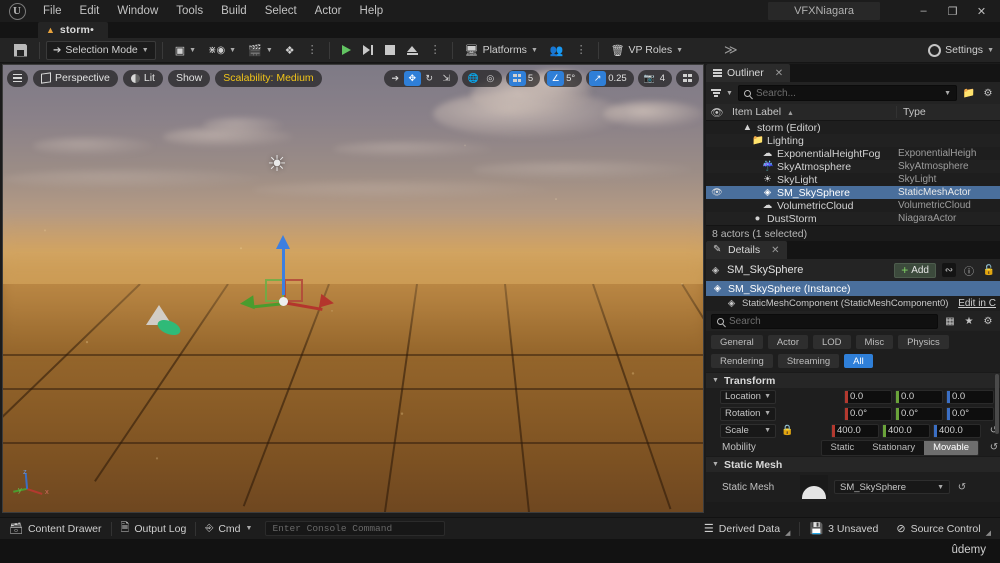 The height and width of the screenshot is (563, 1000). Describe the element at coordinates (748, 396) in the screenshot. I see `location-dropdown: Location ▼` at that location.